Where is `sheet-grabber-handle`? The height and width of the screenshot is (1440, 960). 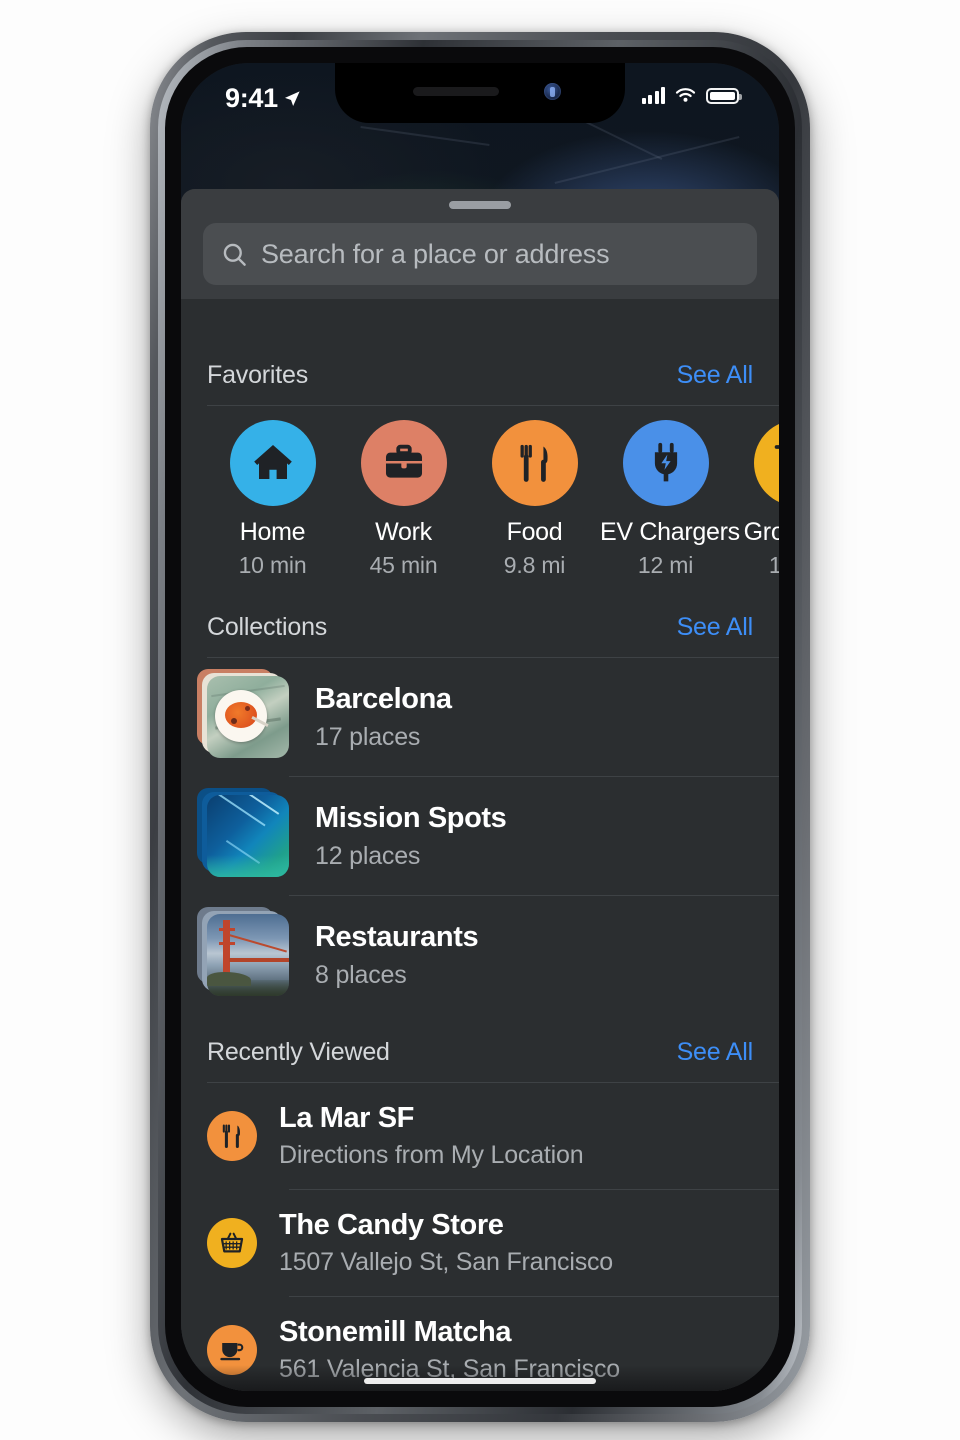 sheet-grabber-handle is located at coordinates (480, 205).